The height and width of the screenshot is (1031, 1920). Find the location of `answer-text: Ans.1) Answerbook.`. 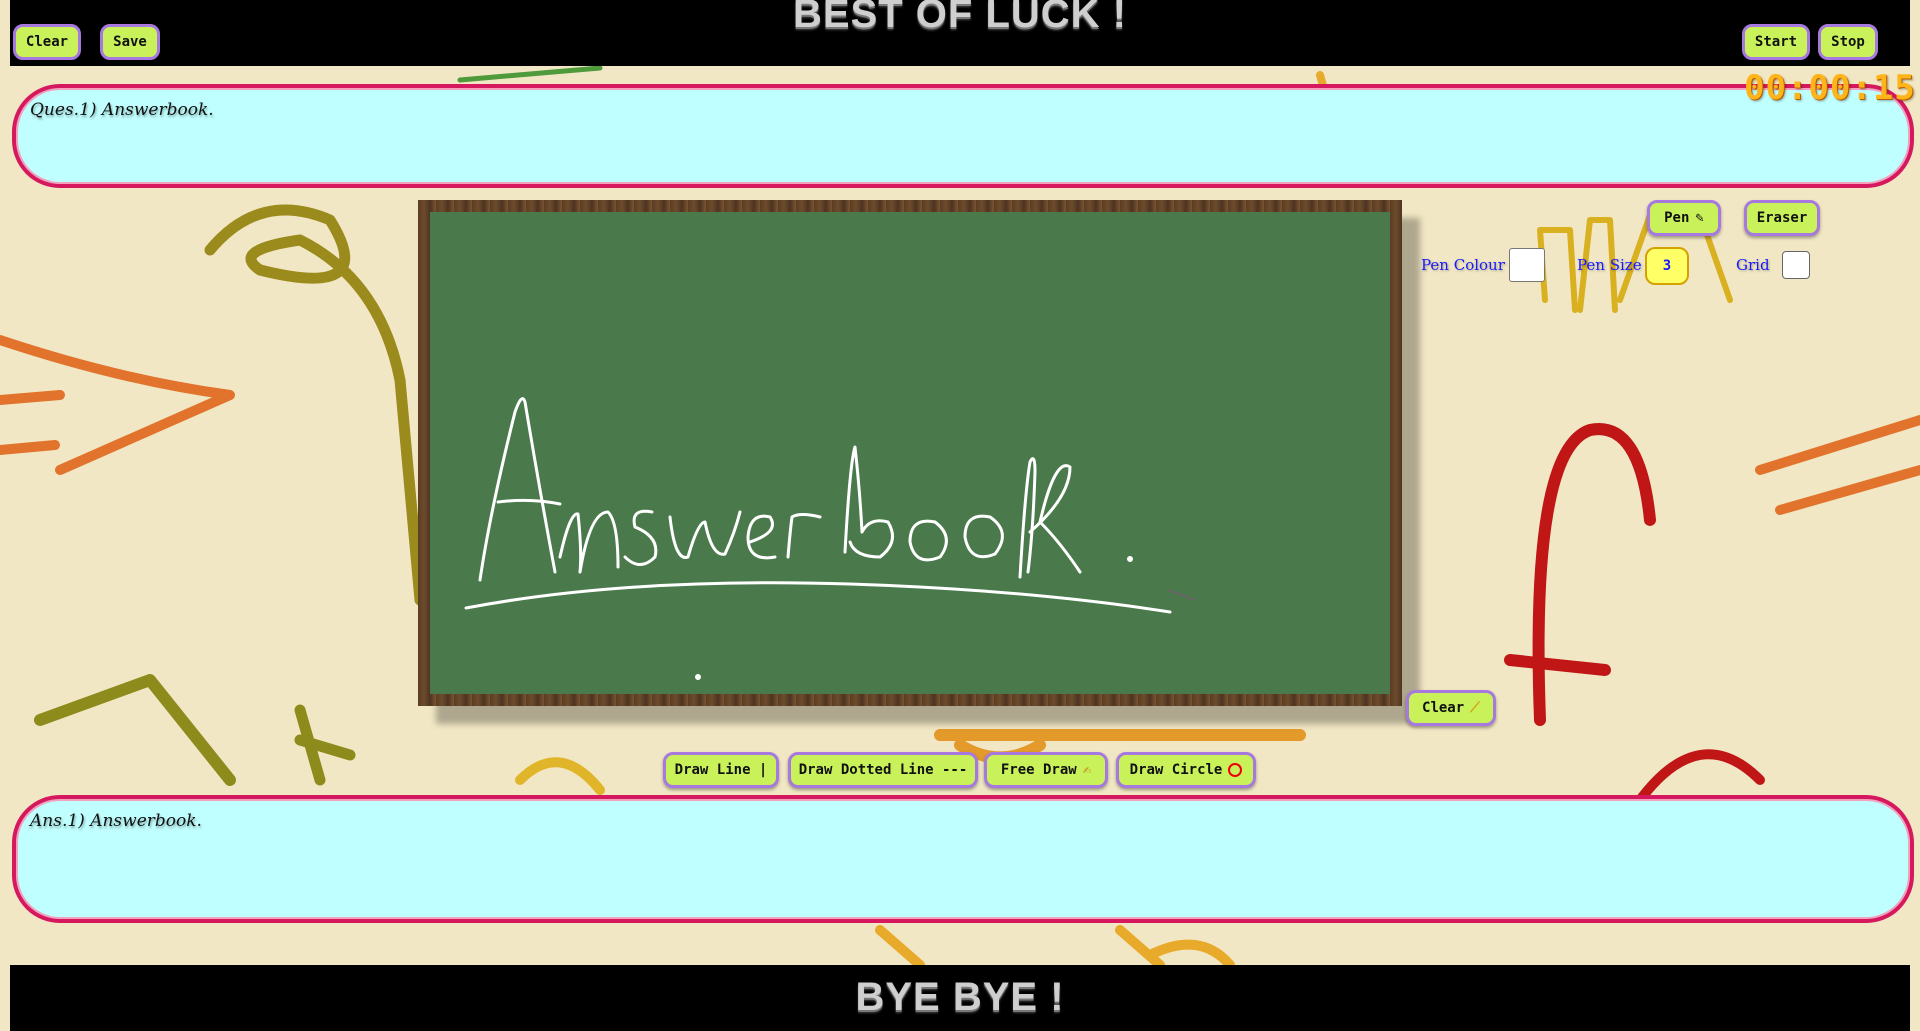

answer-text: Ans.1) Answerbook. is located at coordinates (116, 821).